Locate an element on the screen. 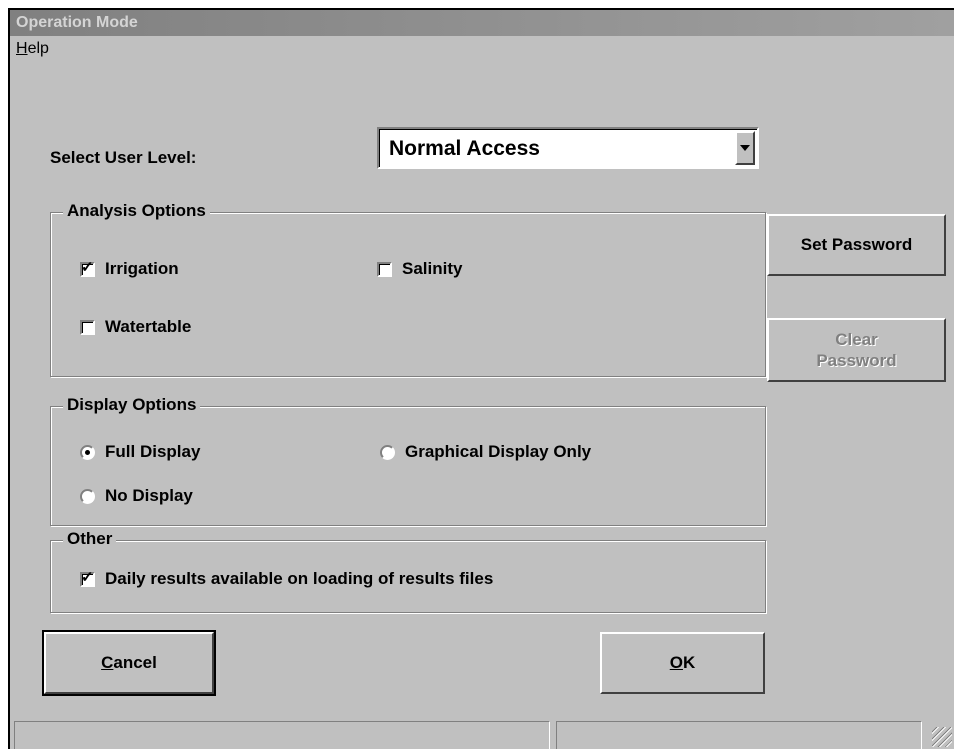 Image resolution: width=954 pixels, height=749 pixels. set-password-button: Set Password is located at coordinates (856, 245).